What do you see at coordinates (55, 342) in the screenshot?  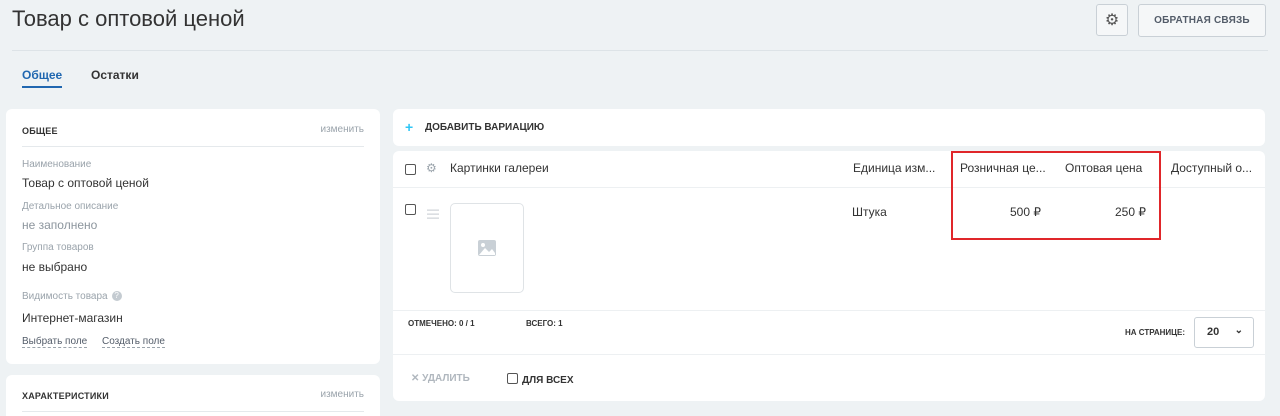 I see `select-field-link: Выбрать поле` at bounding box center [55, 342].